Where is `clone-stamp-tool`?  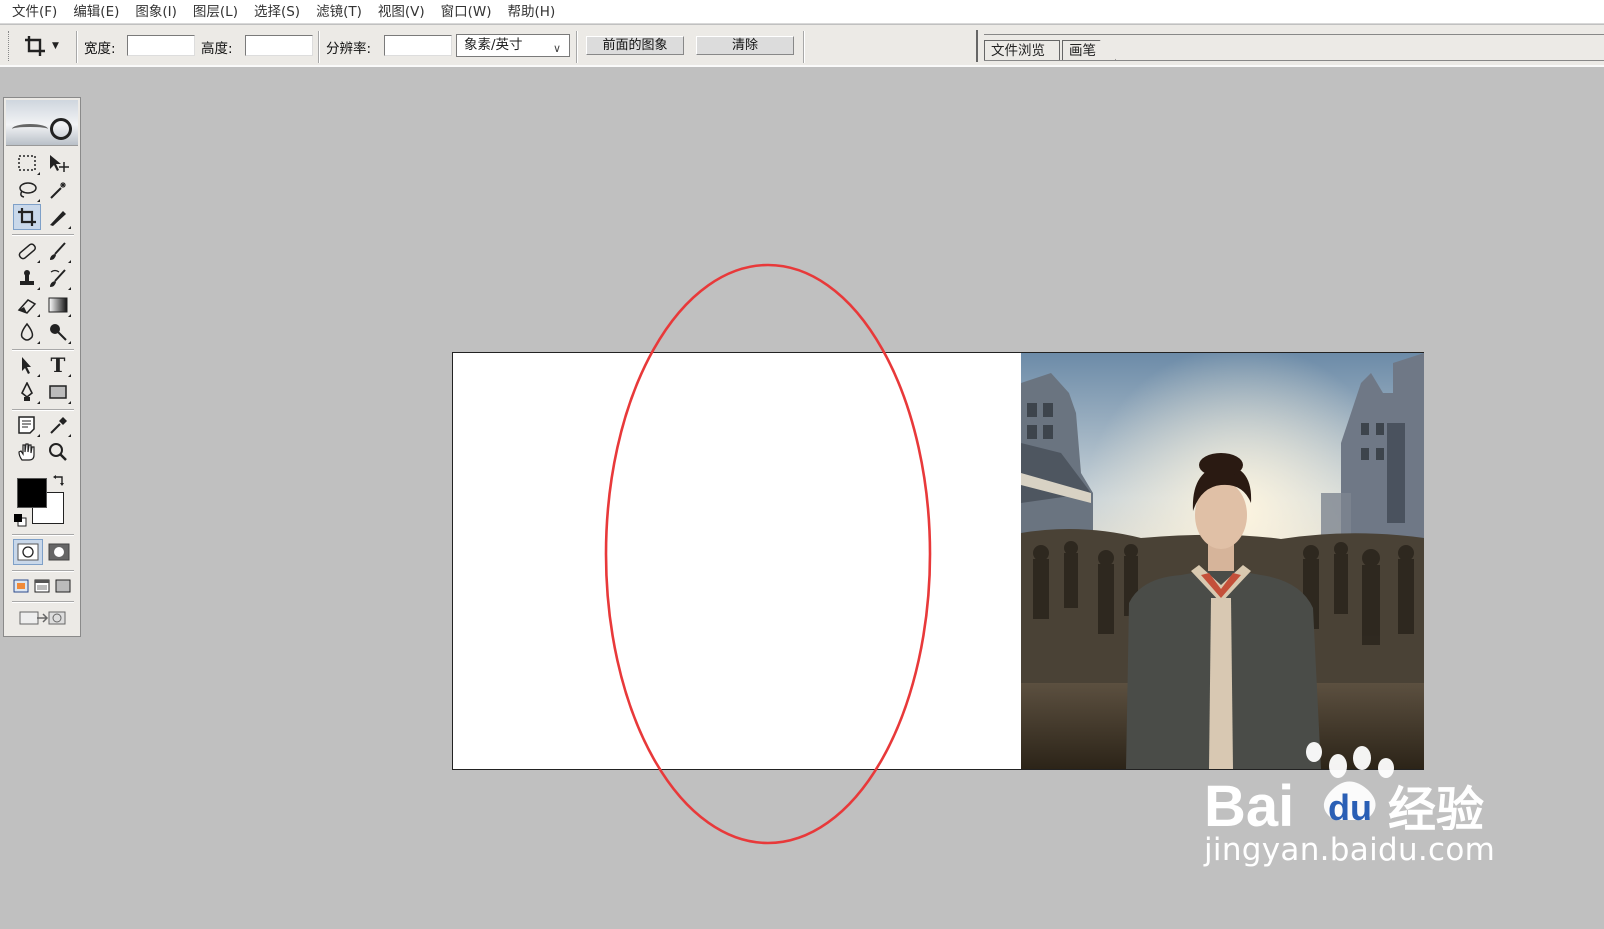 clone-stamp-tool is located at coordinates (27, 278).